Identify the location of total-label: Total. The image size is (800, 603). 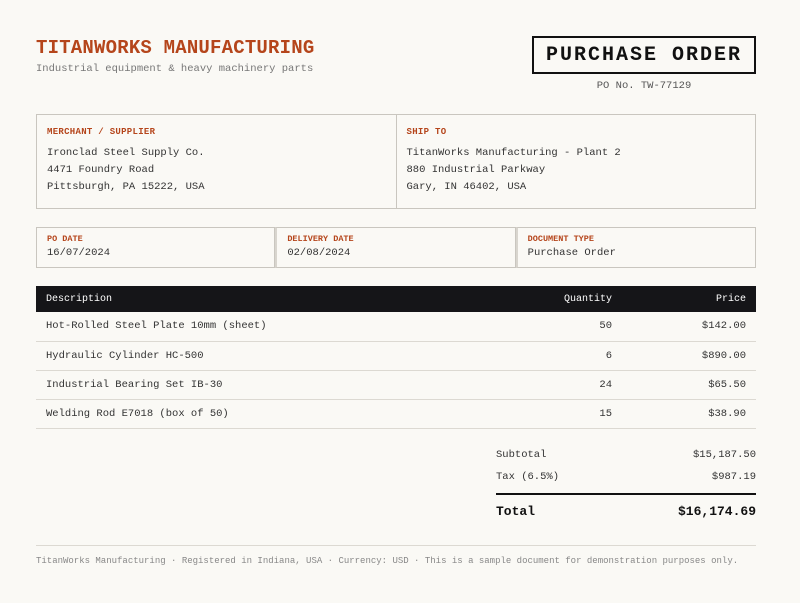
(516, 511).